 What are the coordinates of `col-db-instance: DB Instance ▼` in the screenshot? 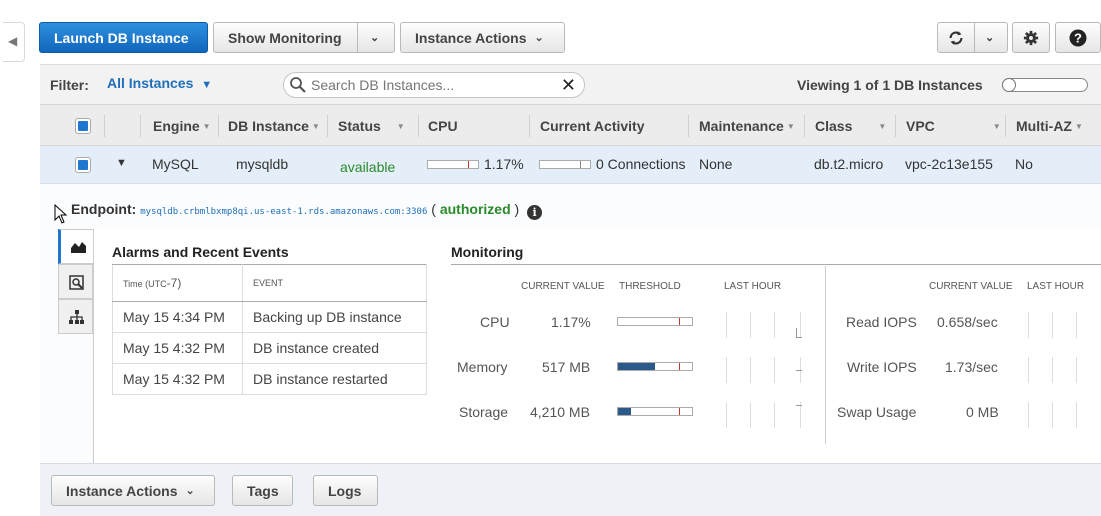 It's located at (274, 126).